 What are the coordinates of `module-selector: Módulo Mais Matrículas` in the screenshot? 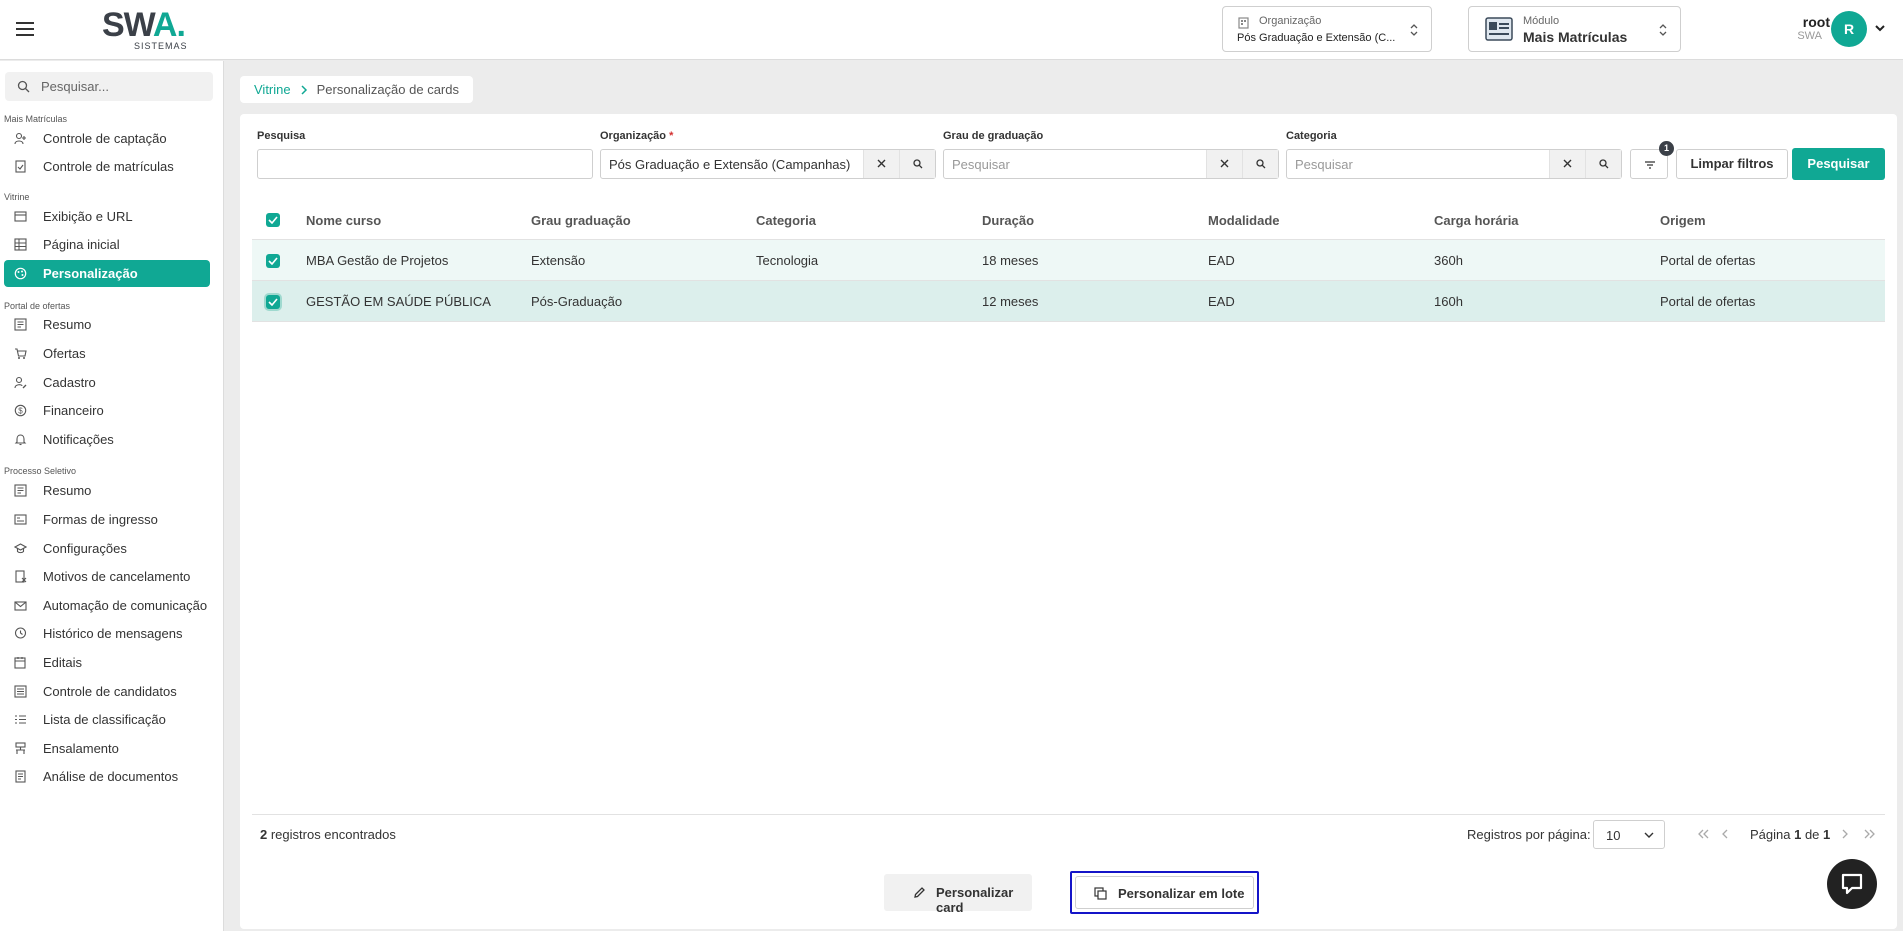 It's located at (1574, 29).